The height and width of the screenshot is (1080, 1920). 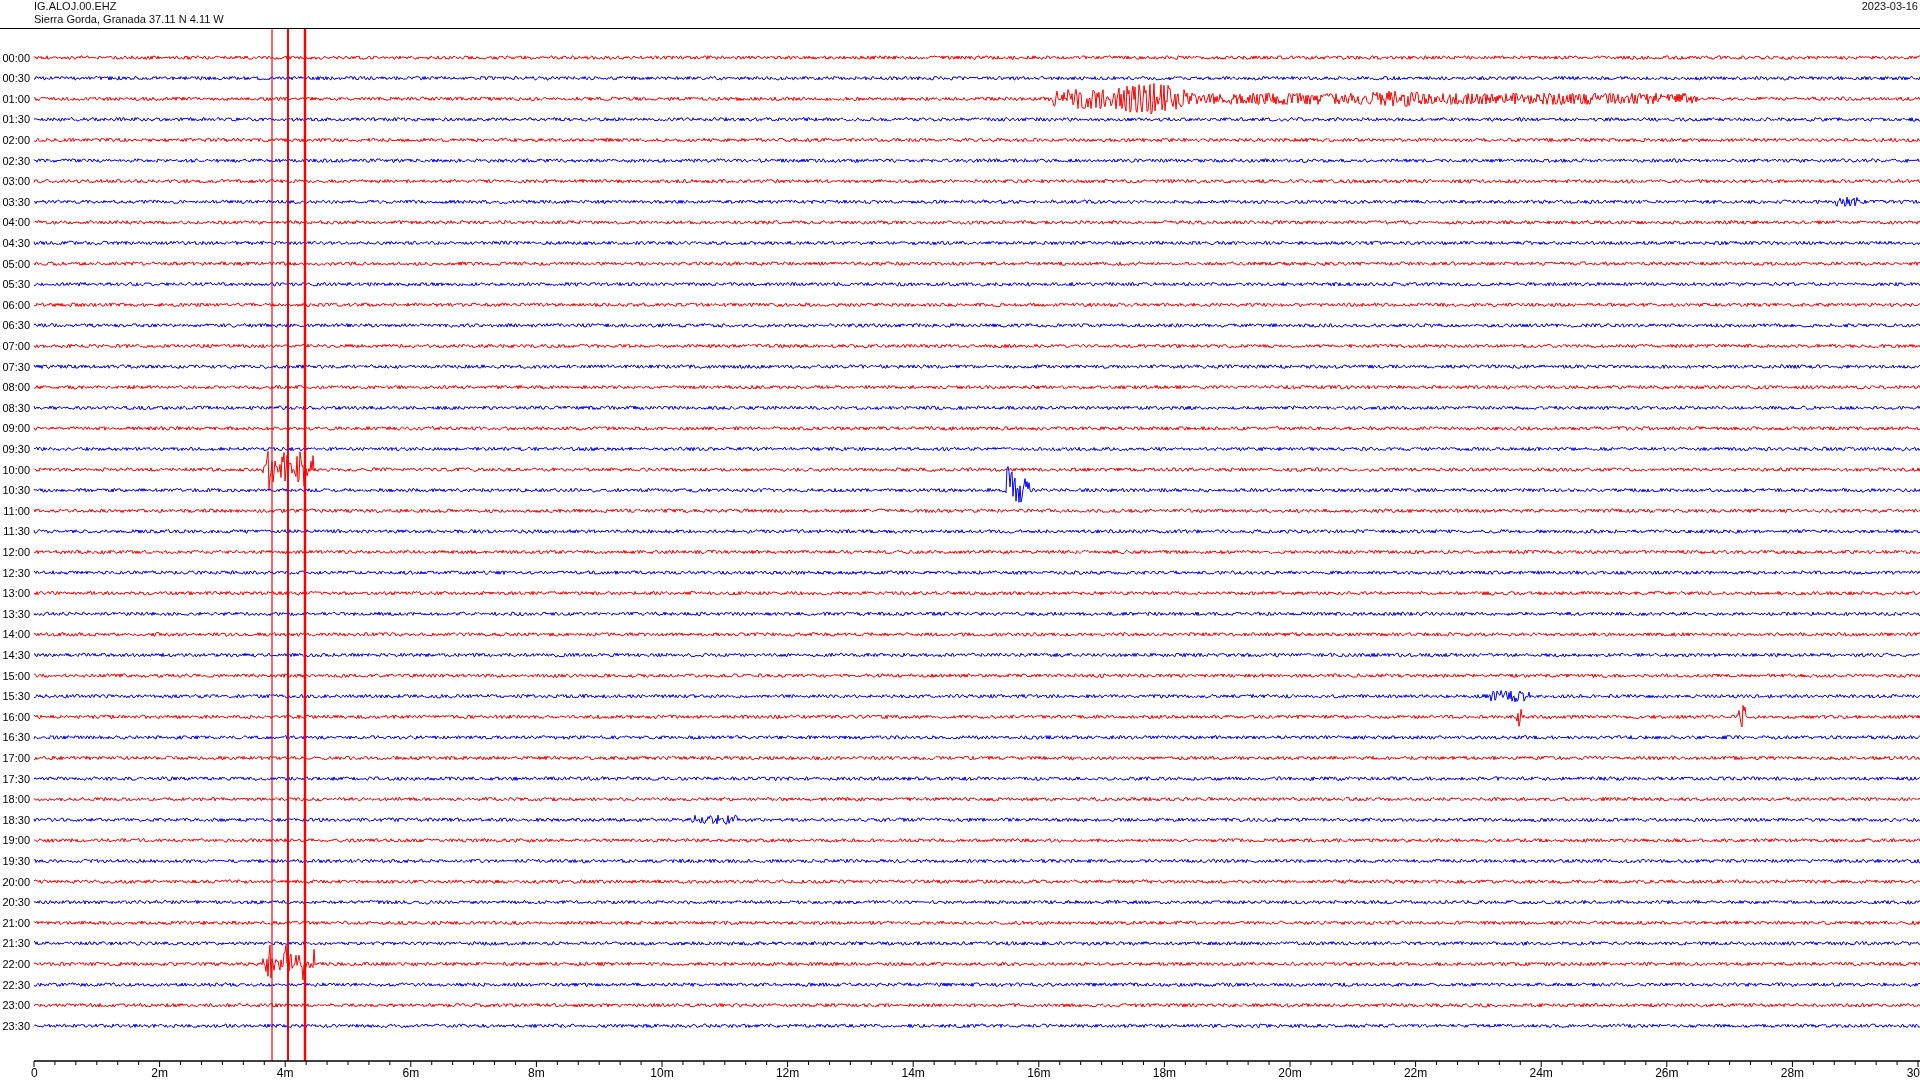 I want to click on time-label: 06:30, so click(x=16, y=325).